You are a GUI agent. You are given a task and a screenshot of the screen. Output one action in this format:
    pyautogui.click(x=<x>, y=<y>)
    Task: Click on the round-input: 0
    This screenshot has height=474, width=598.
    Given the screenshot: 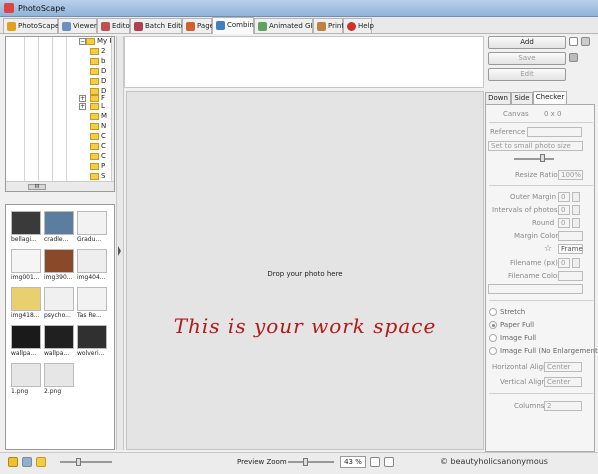 What is the action you would take?
    pyautogui.click(x=564, y=223)
    